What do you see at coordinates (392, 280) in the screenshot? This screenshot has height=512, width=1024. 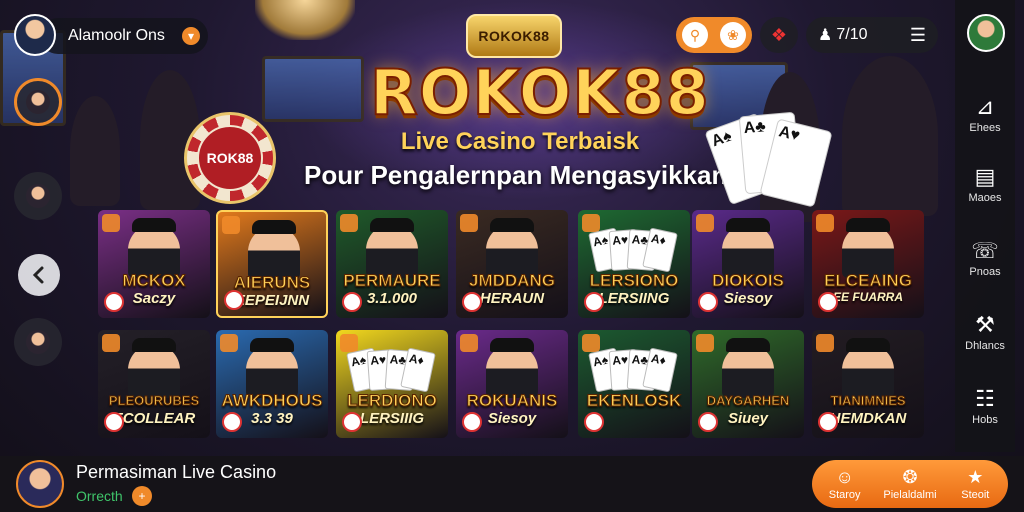 I see `game-title: PERMAURE` at bounding box center [392, 280].